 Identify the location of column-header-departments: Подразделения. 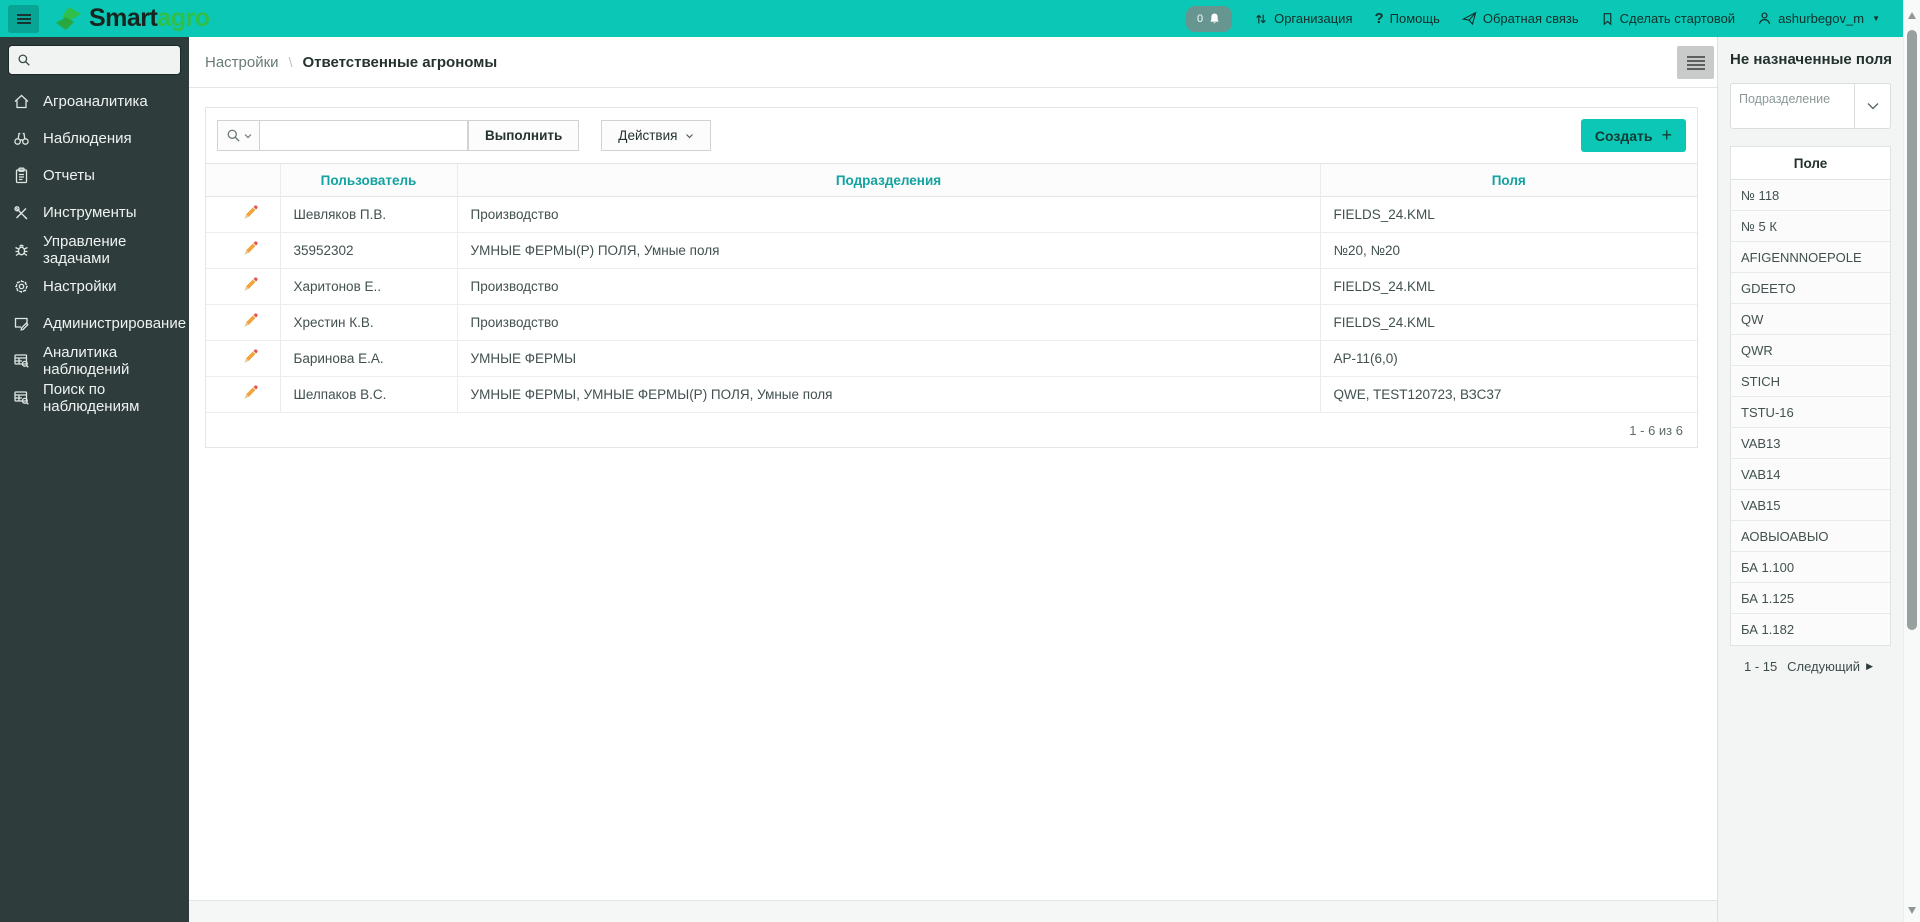
(889, 180).